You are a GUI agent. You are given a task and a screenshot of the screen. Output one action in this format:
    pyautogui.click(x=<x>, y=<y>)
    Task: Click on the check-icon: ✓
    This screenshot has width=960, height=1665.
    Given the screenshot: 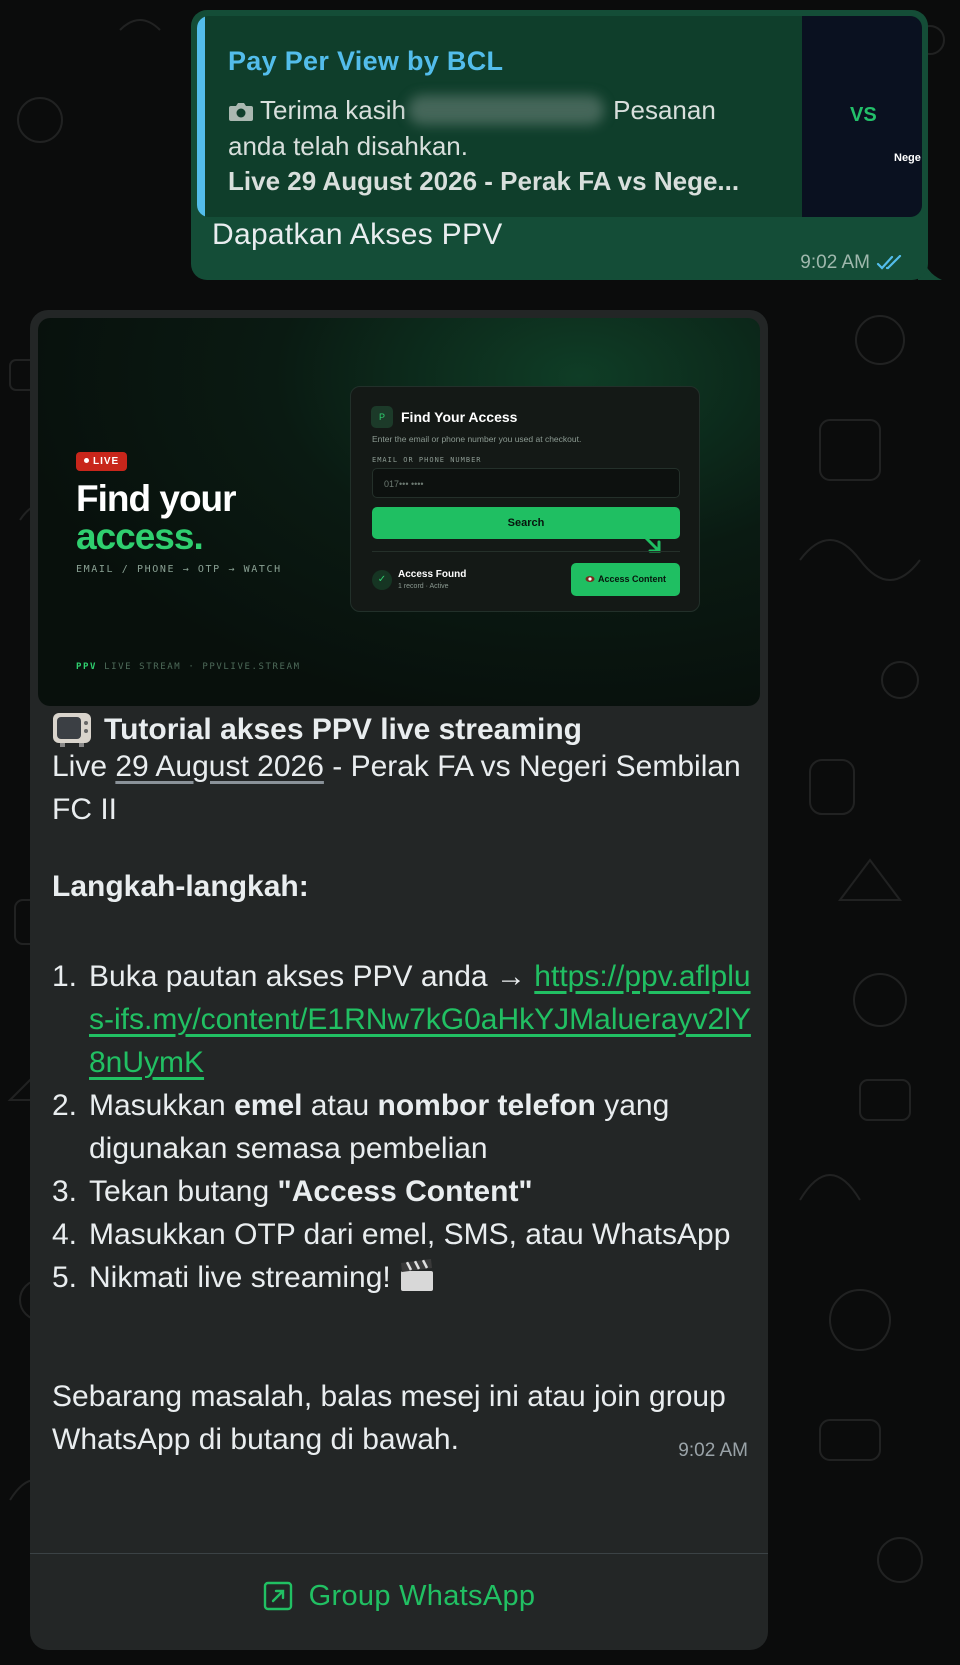 What is the action you would take?
    pyautogui.click(x=382, y=580)
    